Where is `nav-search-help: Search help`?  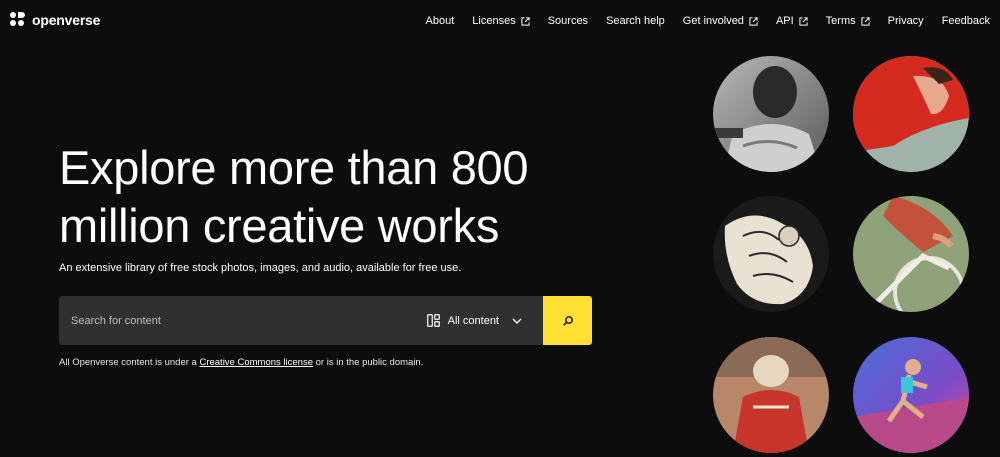
nav-search-help: Search help is located at coordinates (635, 21).